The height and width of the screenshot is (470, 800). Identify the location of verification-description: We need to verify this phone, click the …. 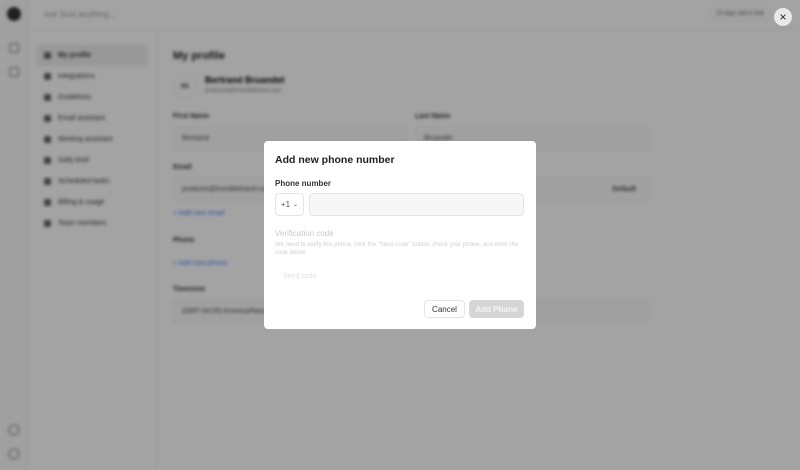
(397, 249).